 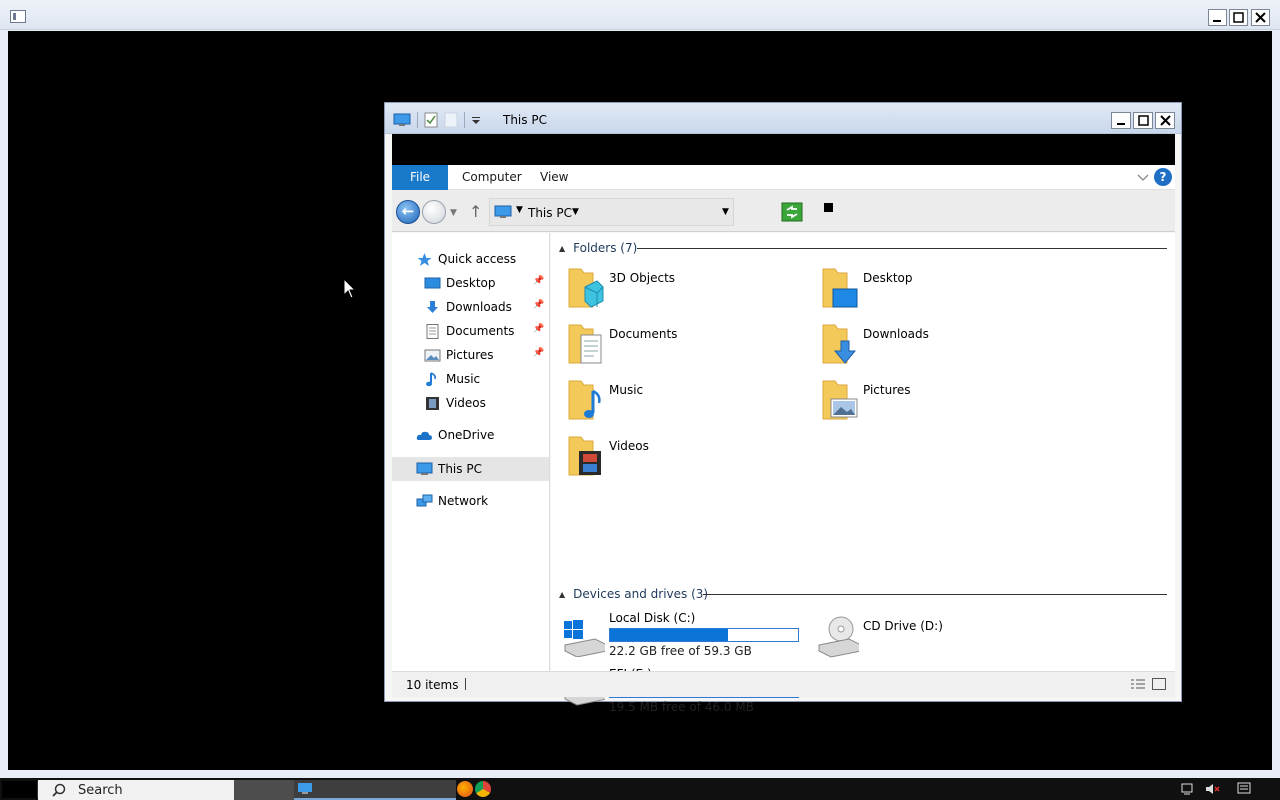 I want to click on taskbar-explorer-button, so click(x=375, y=790).